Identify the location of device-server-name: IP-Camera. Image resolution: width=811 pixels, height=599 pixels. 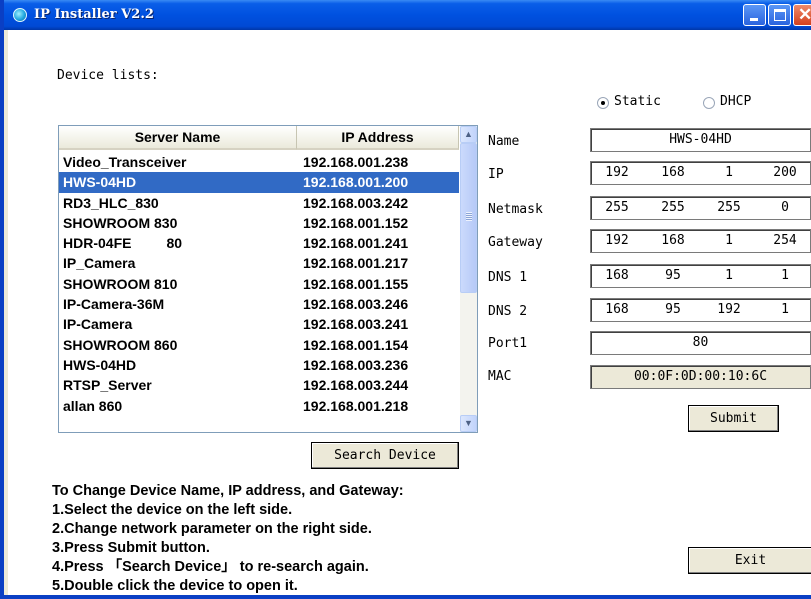
(98, 324).